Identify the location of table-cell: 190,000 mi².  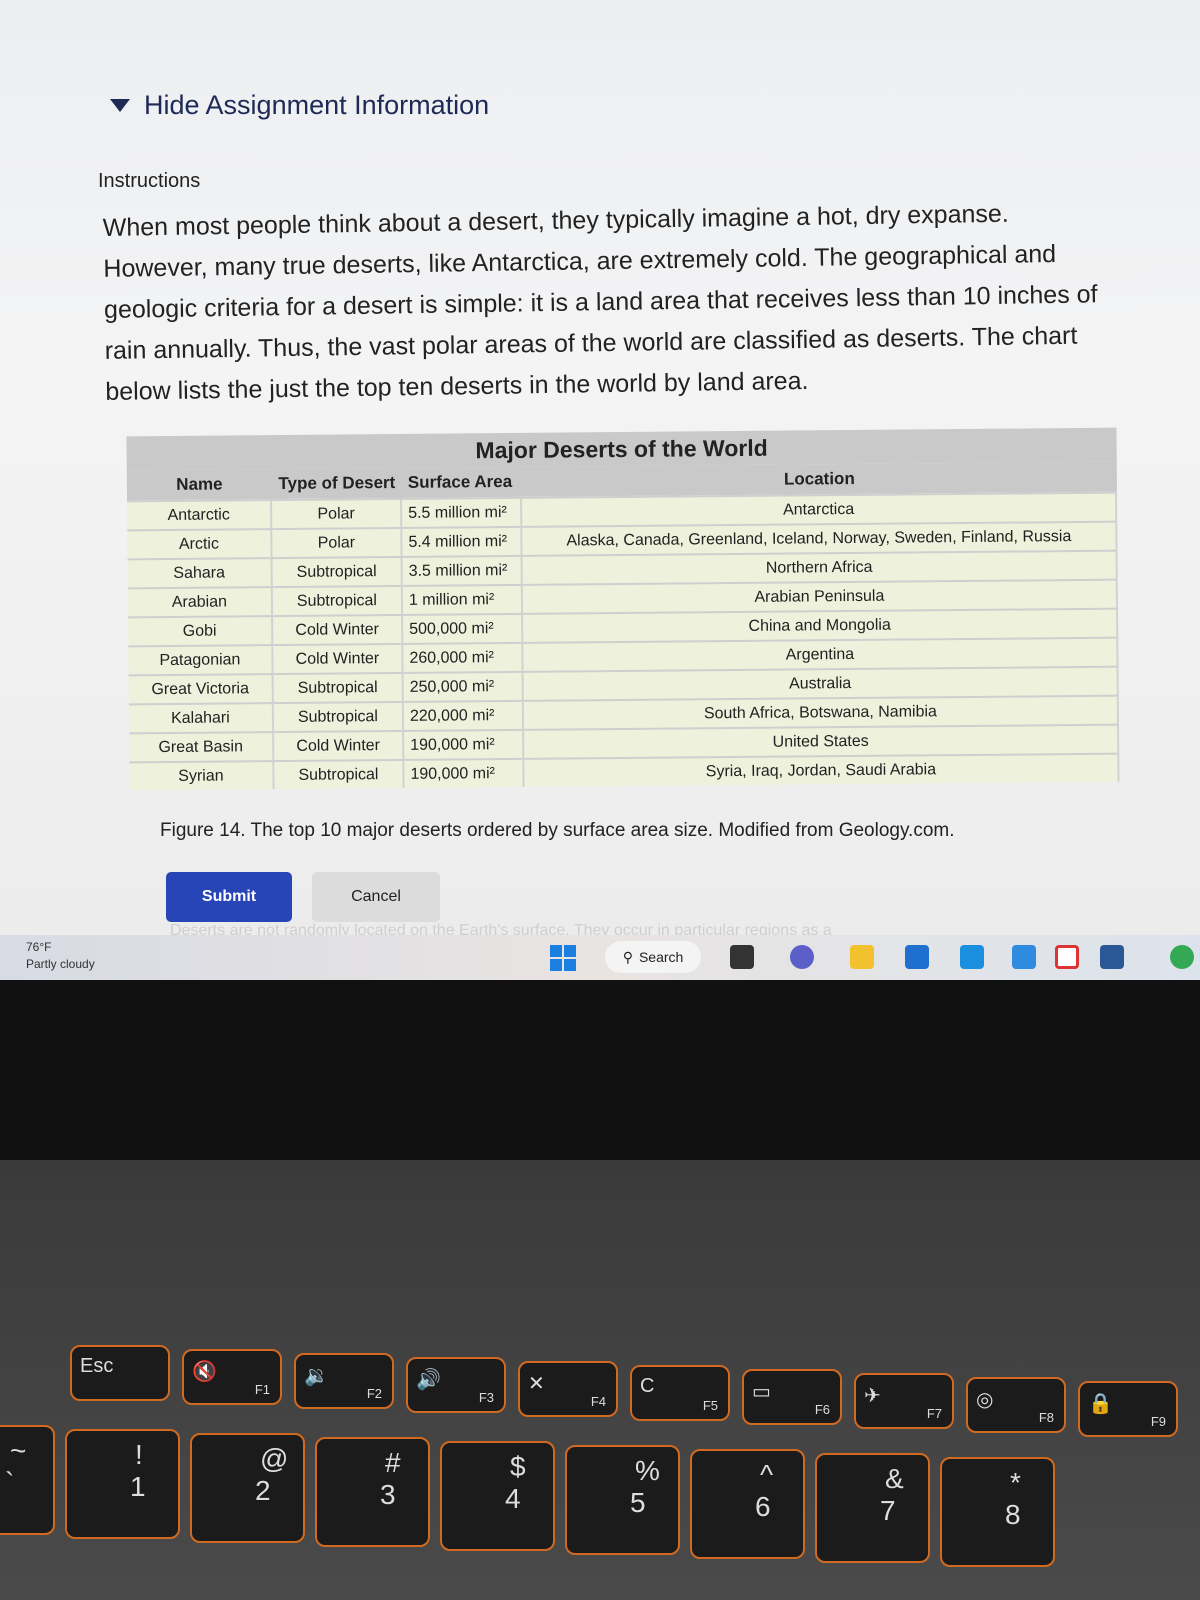
(464, 773).